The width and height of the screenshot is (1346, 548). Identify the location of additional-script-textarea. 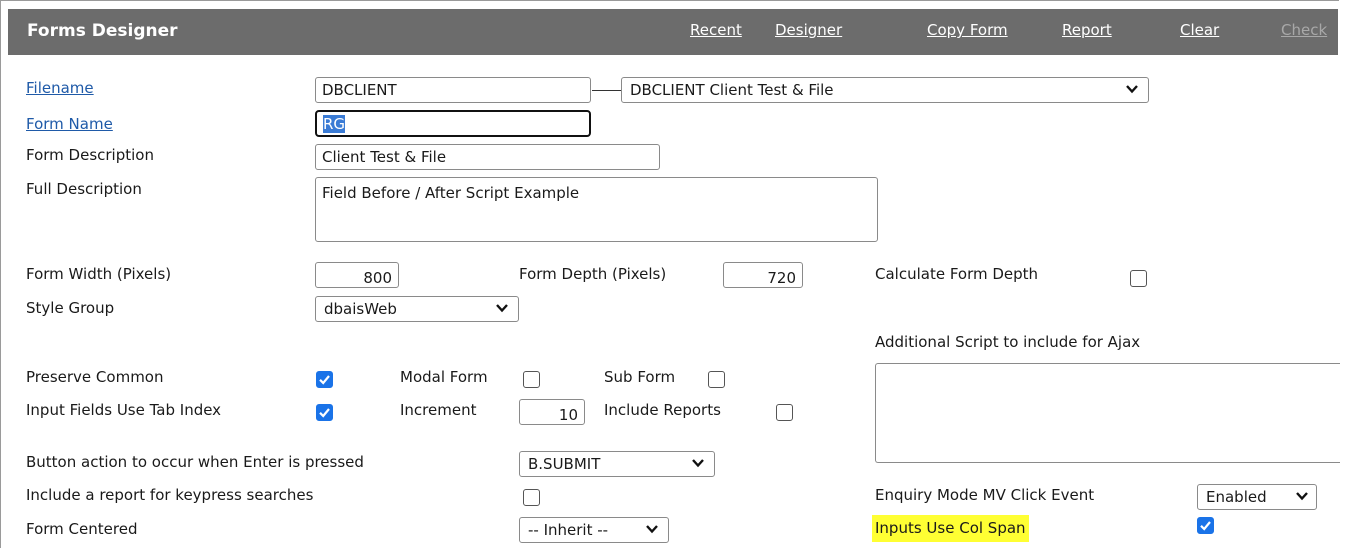
(1107, 413).